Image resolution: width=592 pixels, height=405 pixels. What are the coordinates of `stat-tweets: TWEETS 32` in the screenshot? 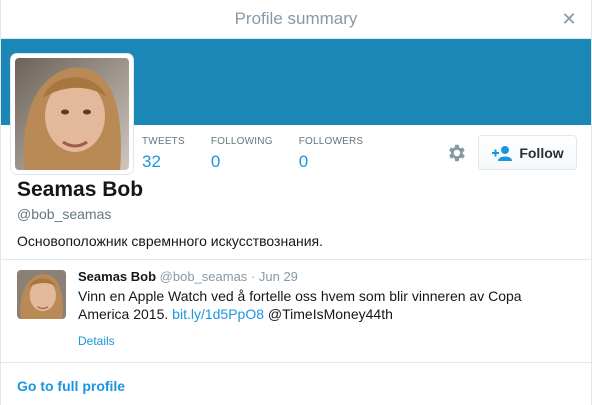 It's located at (163, 154).